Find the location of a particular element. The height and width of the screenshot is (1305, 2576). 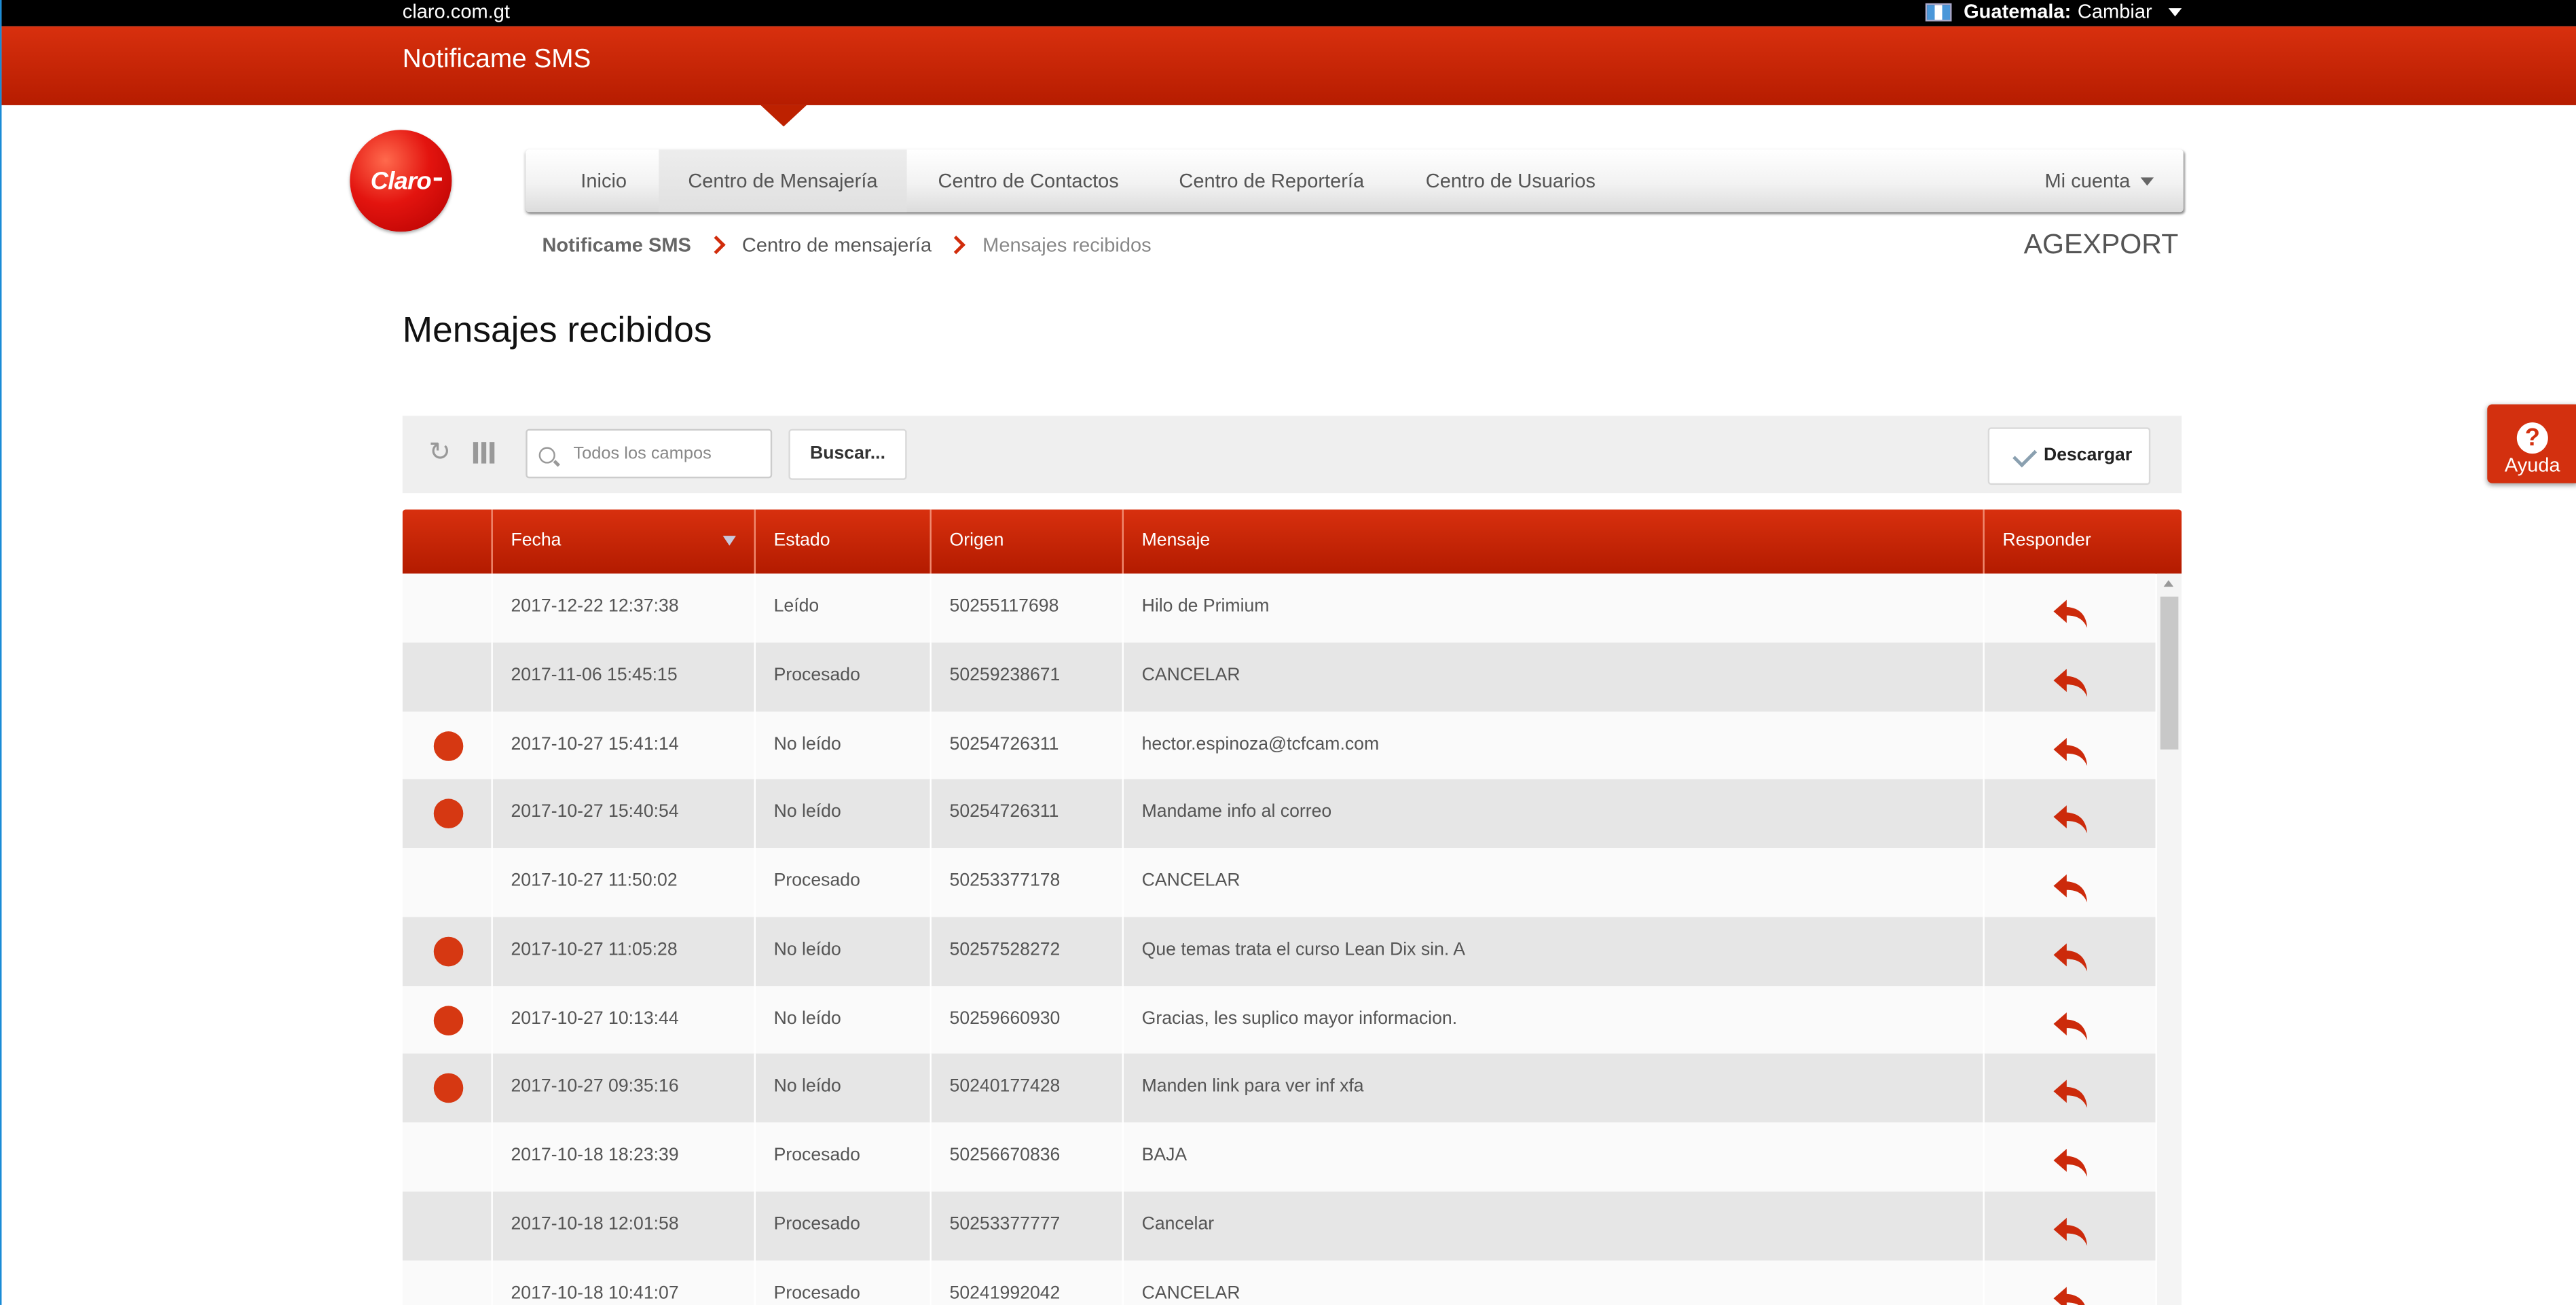

breadcrumb-section: Centro de mensajería is located at coordinates (837, 245).